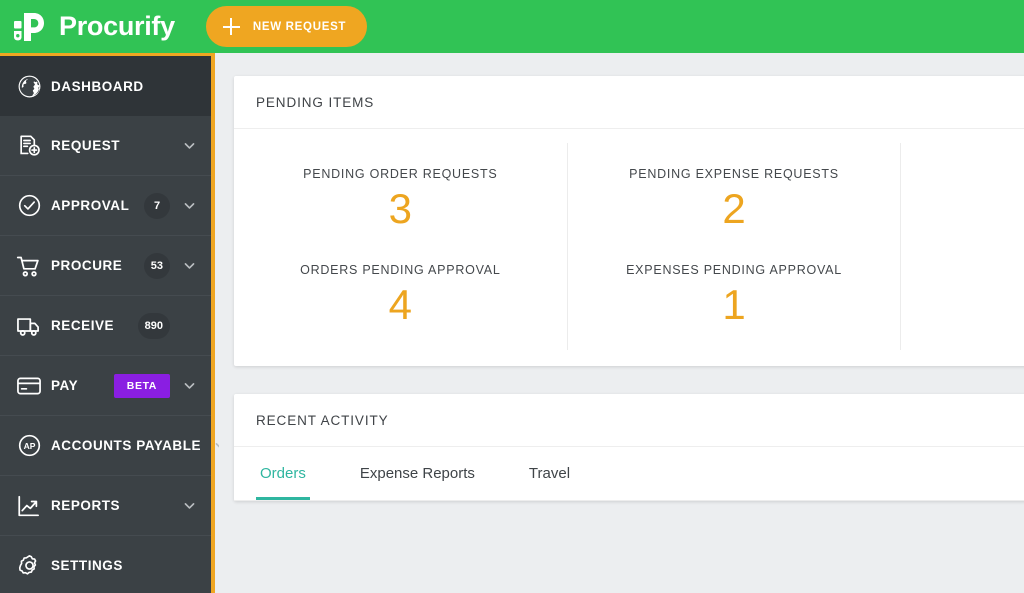 The height and width of the screenshot is (593, 1024). I want to click on stat-label: PENDING EXPENSE REQUESTS, so click(734, 174).